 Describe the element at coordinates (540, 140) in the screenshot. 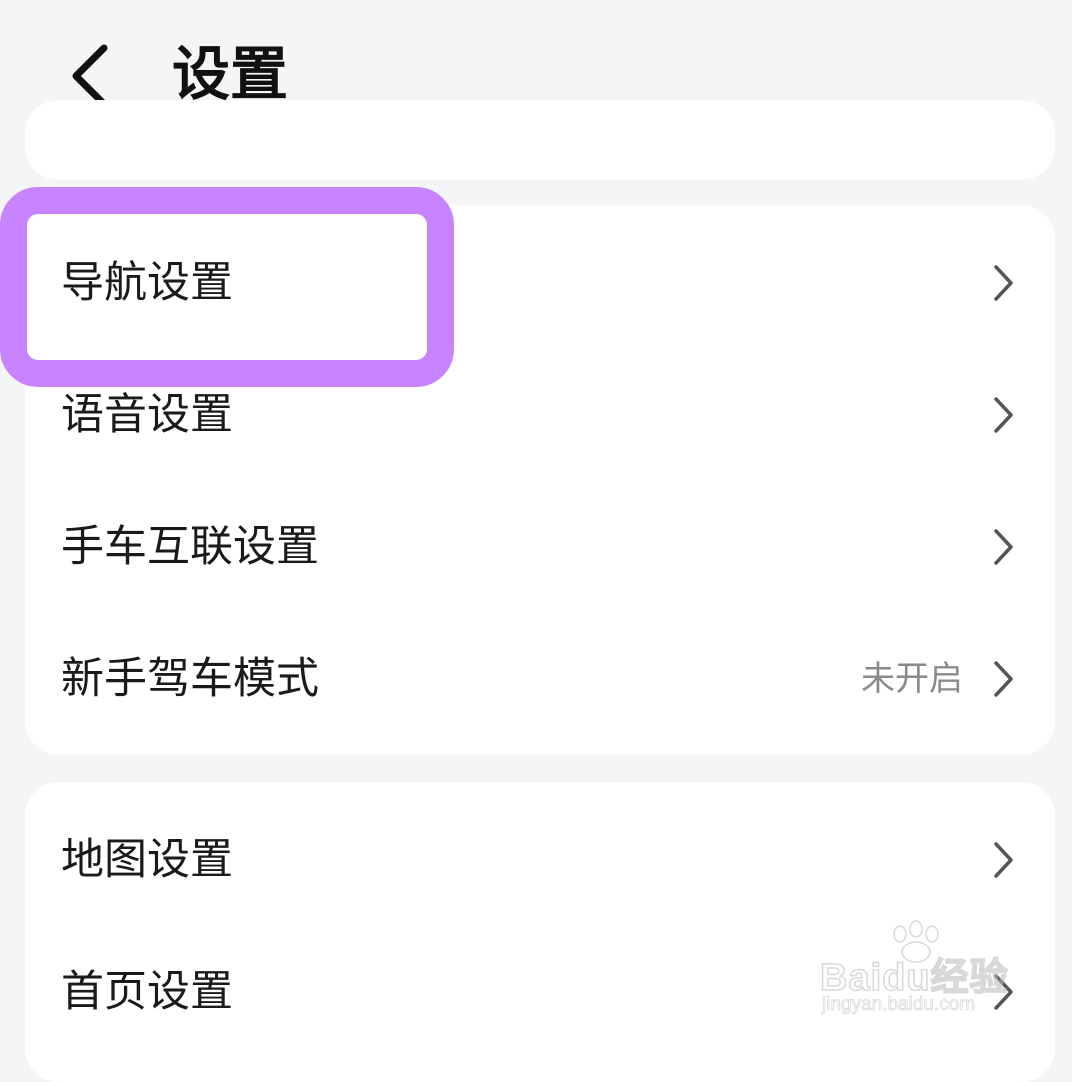

I see `top-settings-card-partial` at that location.